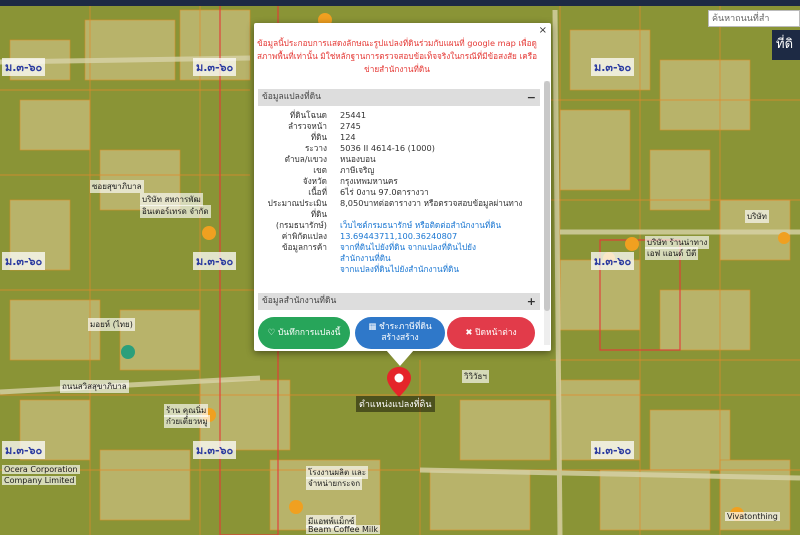 The height and width of the screenshot is (535, 800). I want to click on detail-value: 5036 II 4614-16 (1000), so click(387, 148).